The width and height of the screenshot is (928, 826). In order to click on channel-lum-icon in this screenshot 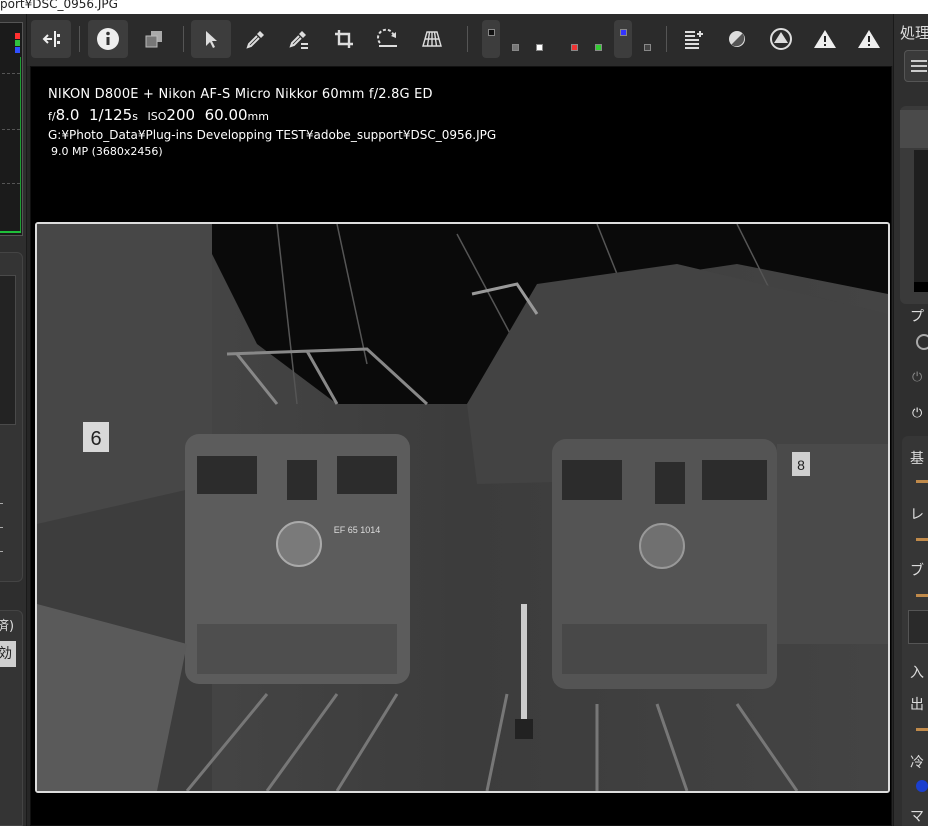, I will do `click(647, 39)`.